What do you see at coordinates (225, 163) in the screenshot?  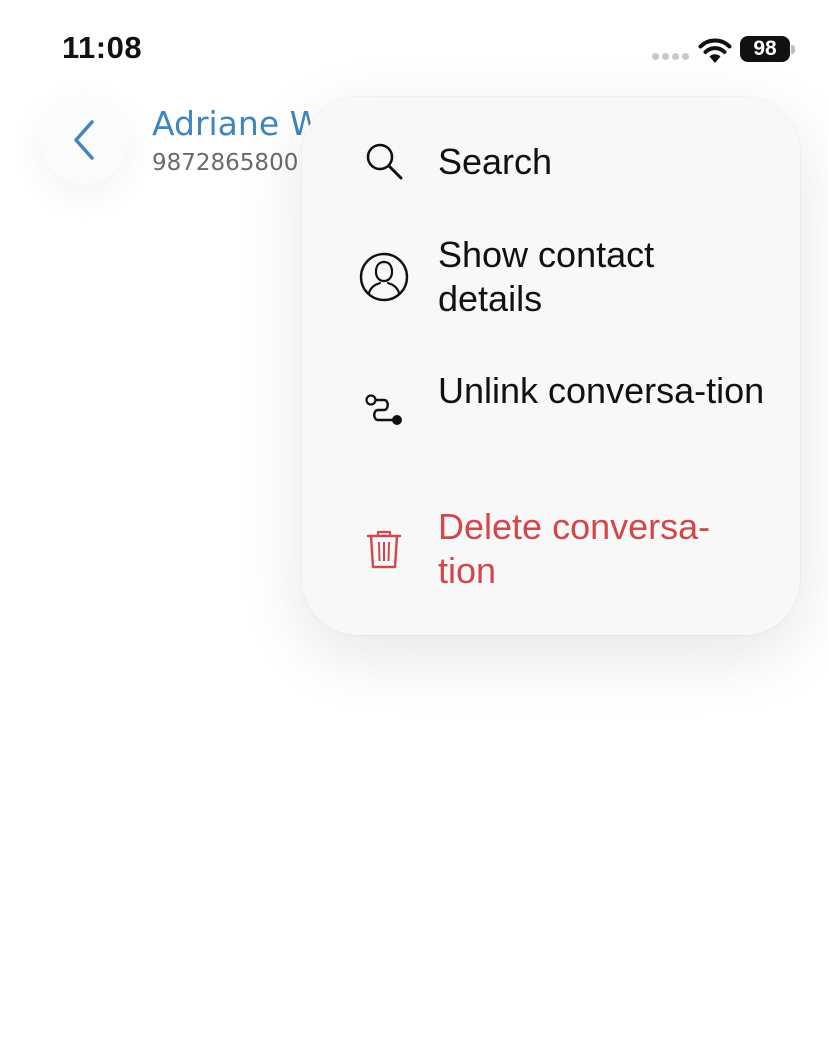 I see `contact-phone: 9872865800` at bounding box center [225, 163].